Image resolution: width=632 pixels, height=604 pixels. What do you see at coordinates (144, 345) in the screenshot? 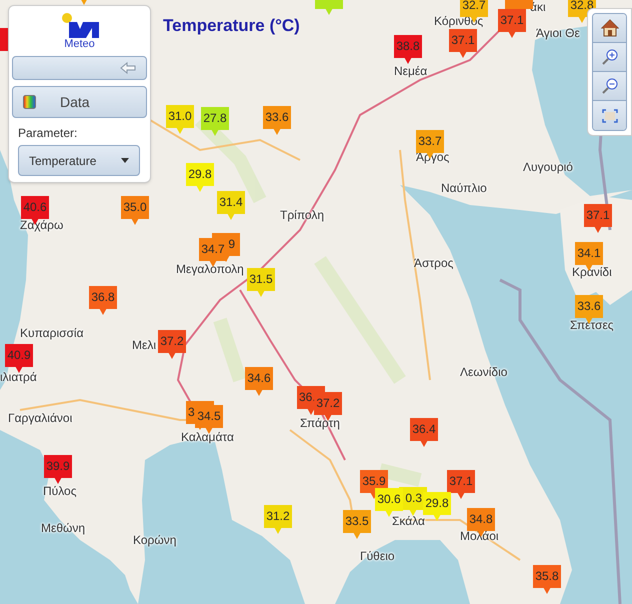
I see `place-label: Μελι` at bounding box center [144, 345].